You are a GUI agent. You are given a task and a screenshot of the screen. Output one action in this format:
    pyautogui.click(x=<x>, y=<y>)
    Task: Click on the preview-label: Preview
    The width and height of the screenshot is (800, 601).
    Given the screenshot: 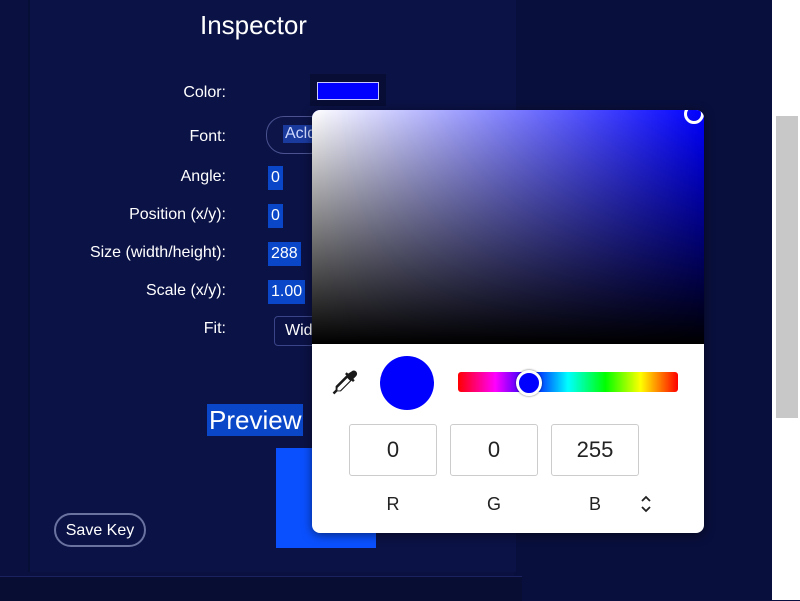 What is the action you would take?
    pyautogui.click(x=255, y=420)
    